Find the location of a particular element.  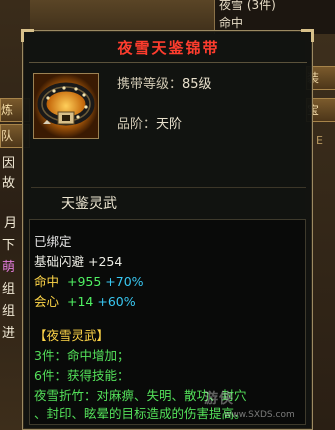

stat-name: 会心 is located at coordinates (47, 301).